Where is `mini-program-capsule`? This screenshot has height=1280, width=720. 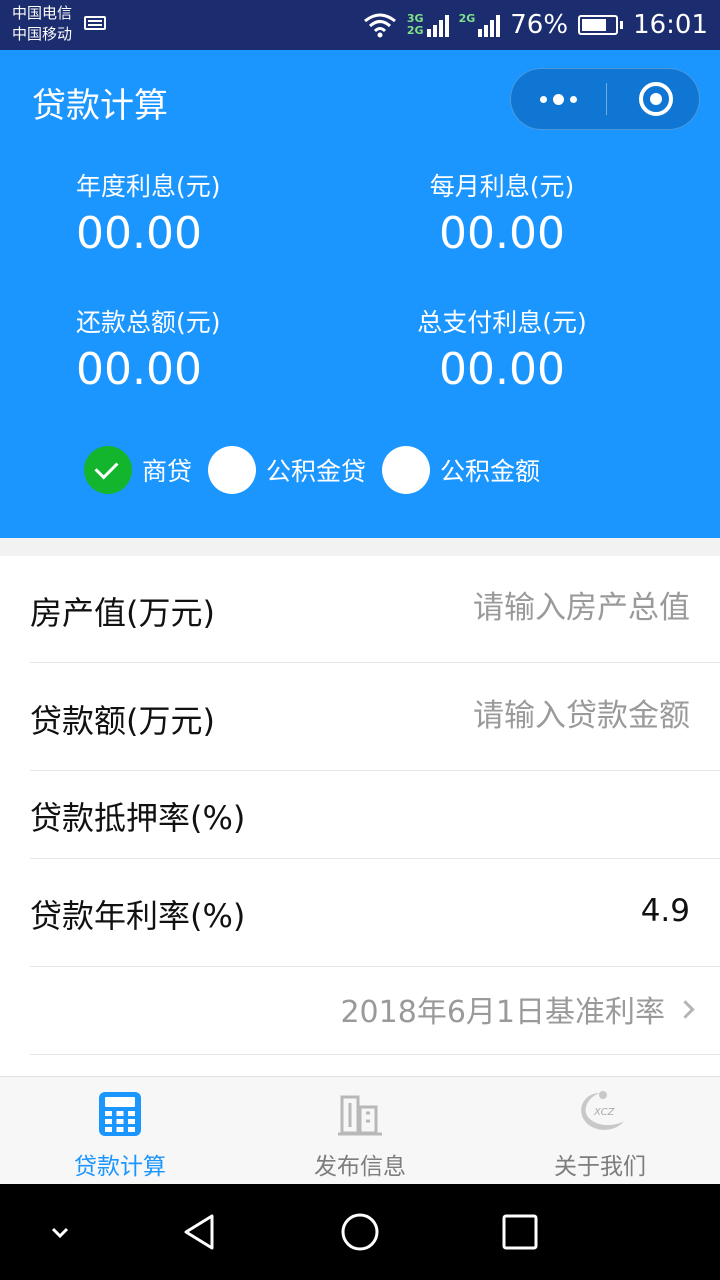 mini-program-capsule is located at coordinates (605, 99).